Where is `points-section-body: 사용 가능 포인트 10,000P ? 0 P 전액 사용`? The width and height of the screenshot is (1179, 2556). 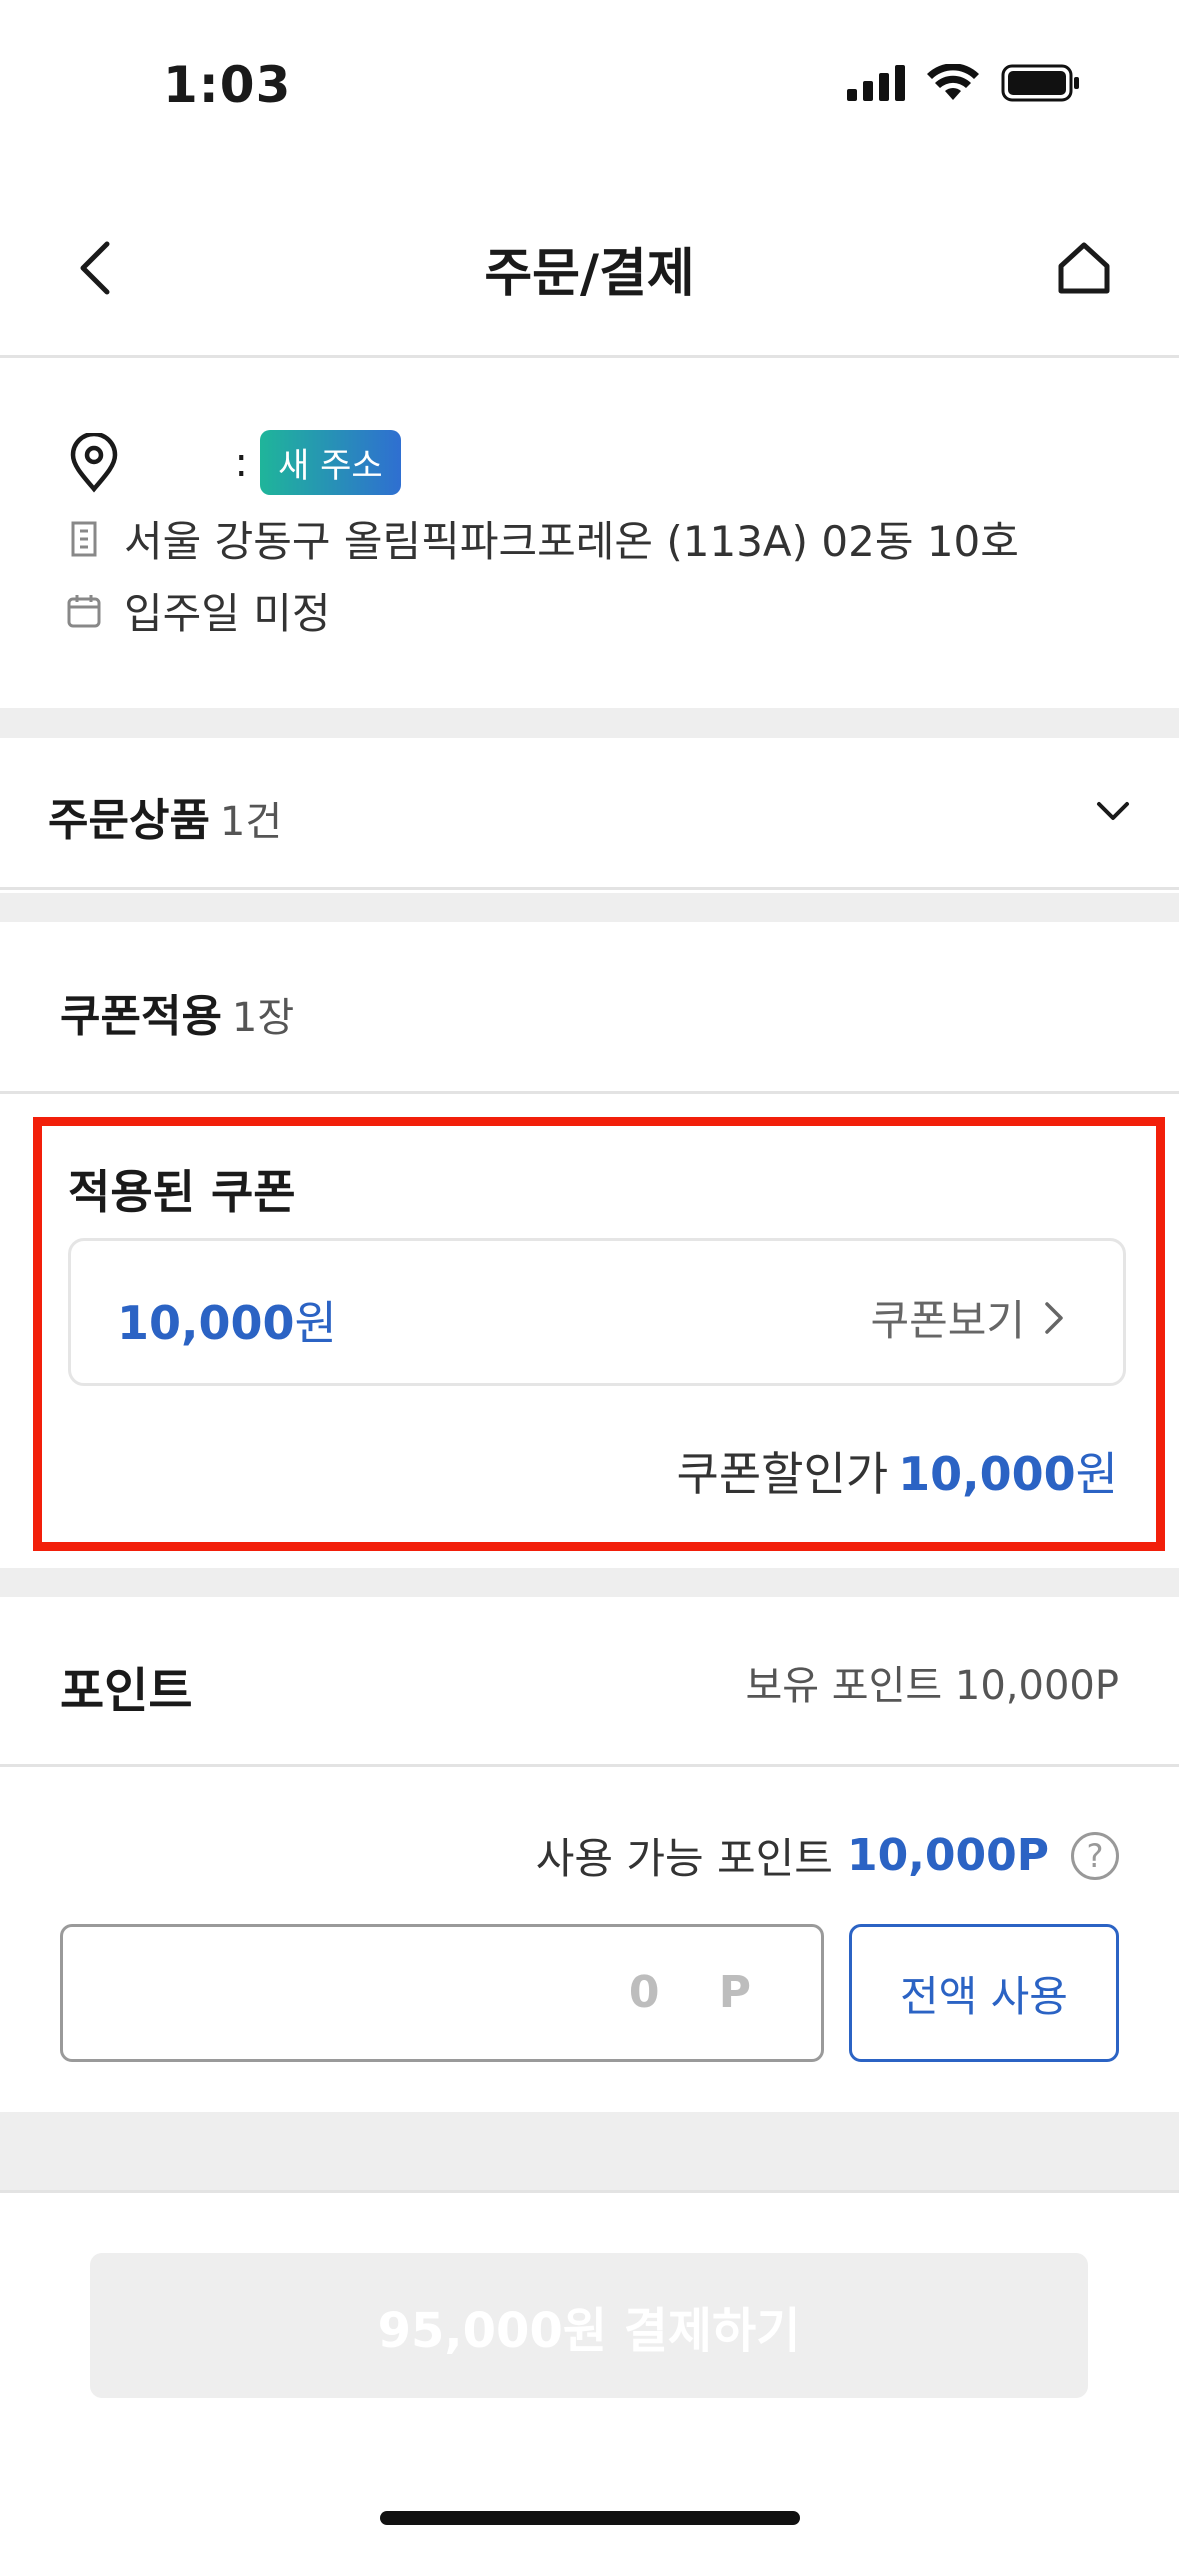
points-section-body: 사용 가능 포인트 10,000P ? 0 P 전액 사용 is located at coordinates (589, 1939).